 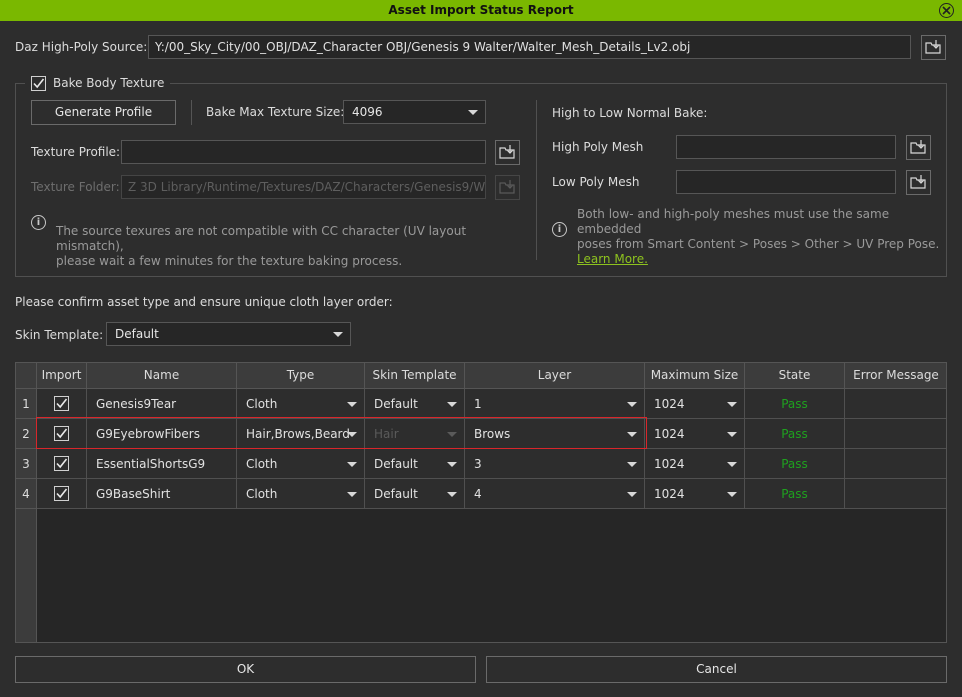 I want to click on cancel-button: Cancel, so click(x=716, y=669).